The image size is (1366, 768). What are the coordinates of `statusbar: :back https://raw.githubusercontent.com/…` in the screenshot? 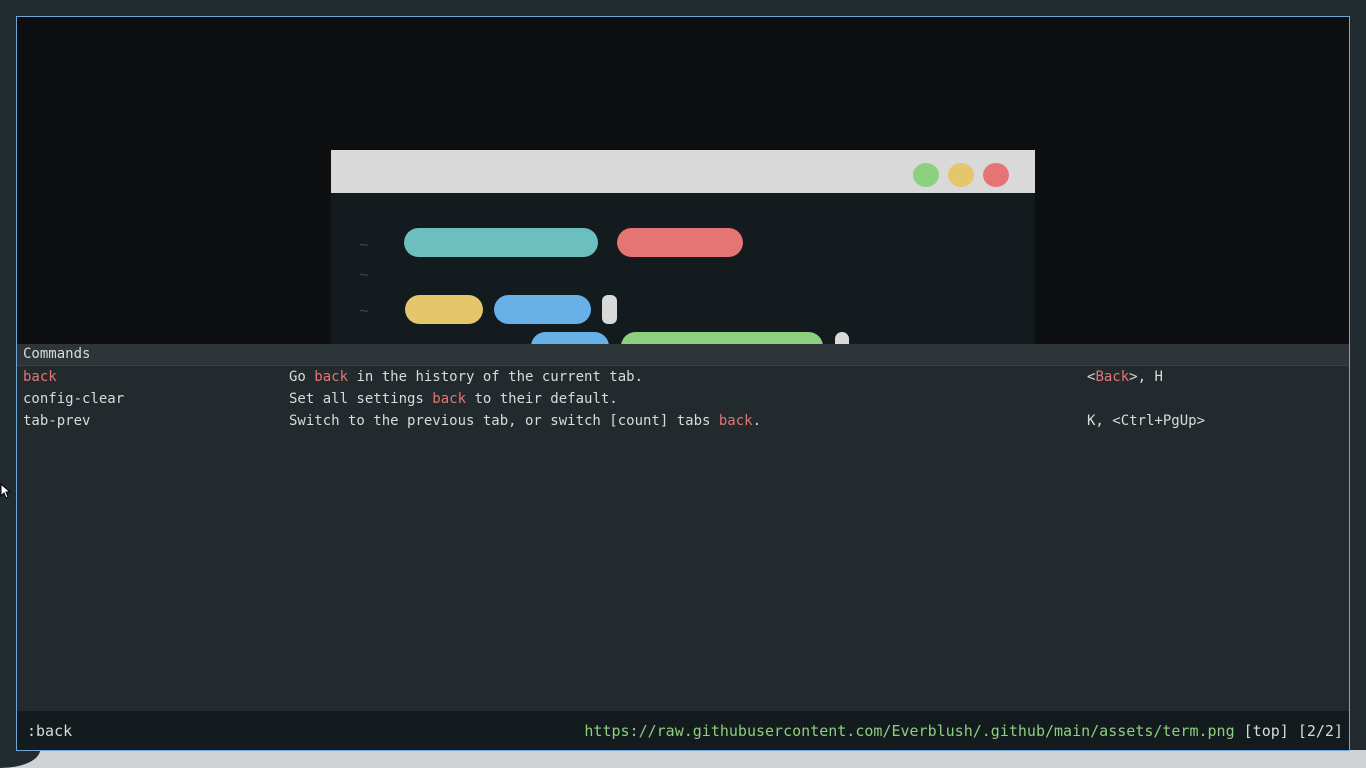 It's located at (683, 730).